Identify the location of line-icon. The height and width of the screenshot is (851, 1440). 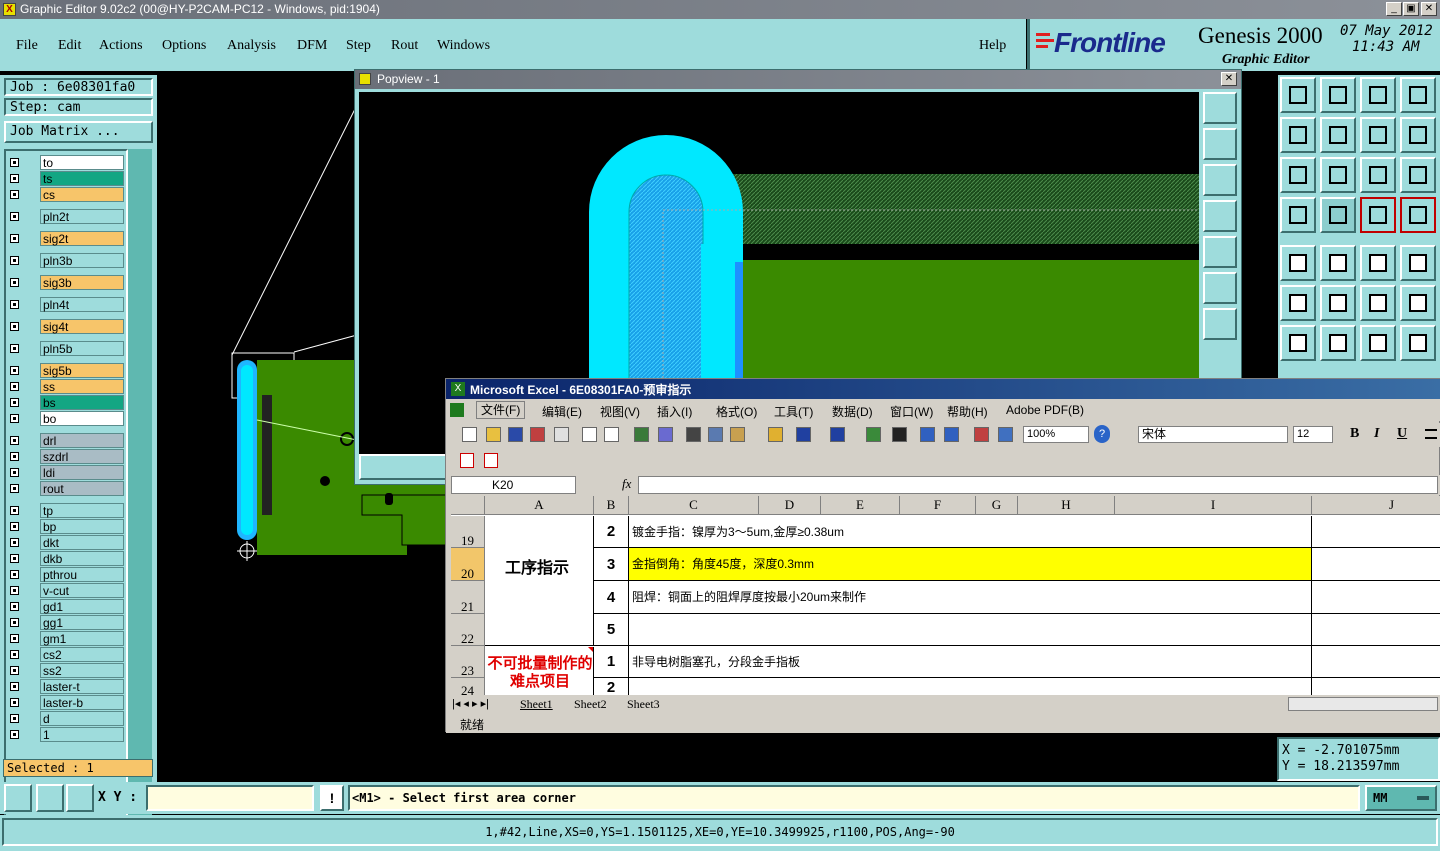
(1338, 343).